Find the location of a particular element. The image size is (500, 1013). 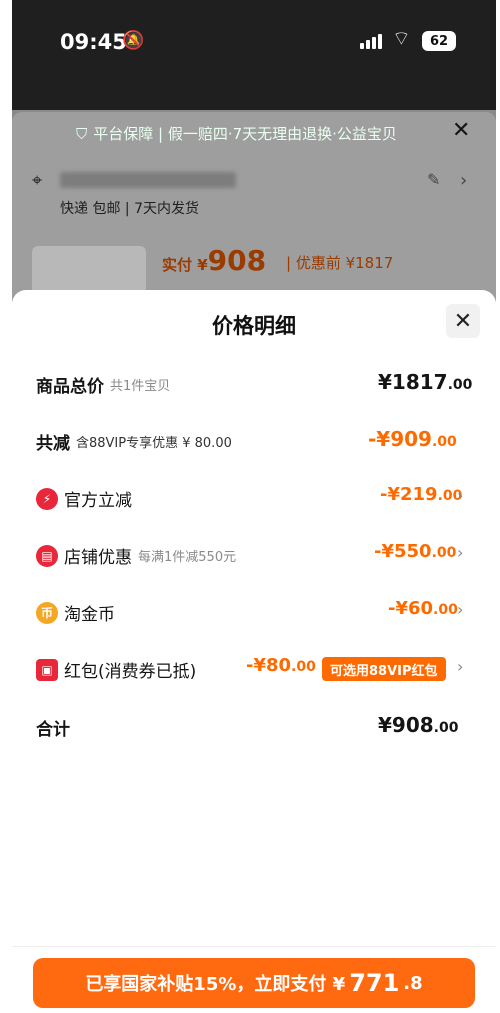

paid-amount: 实付 ¥908 is located at coordinates (214, 260).